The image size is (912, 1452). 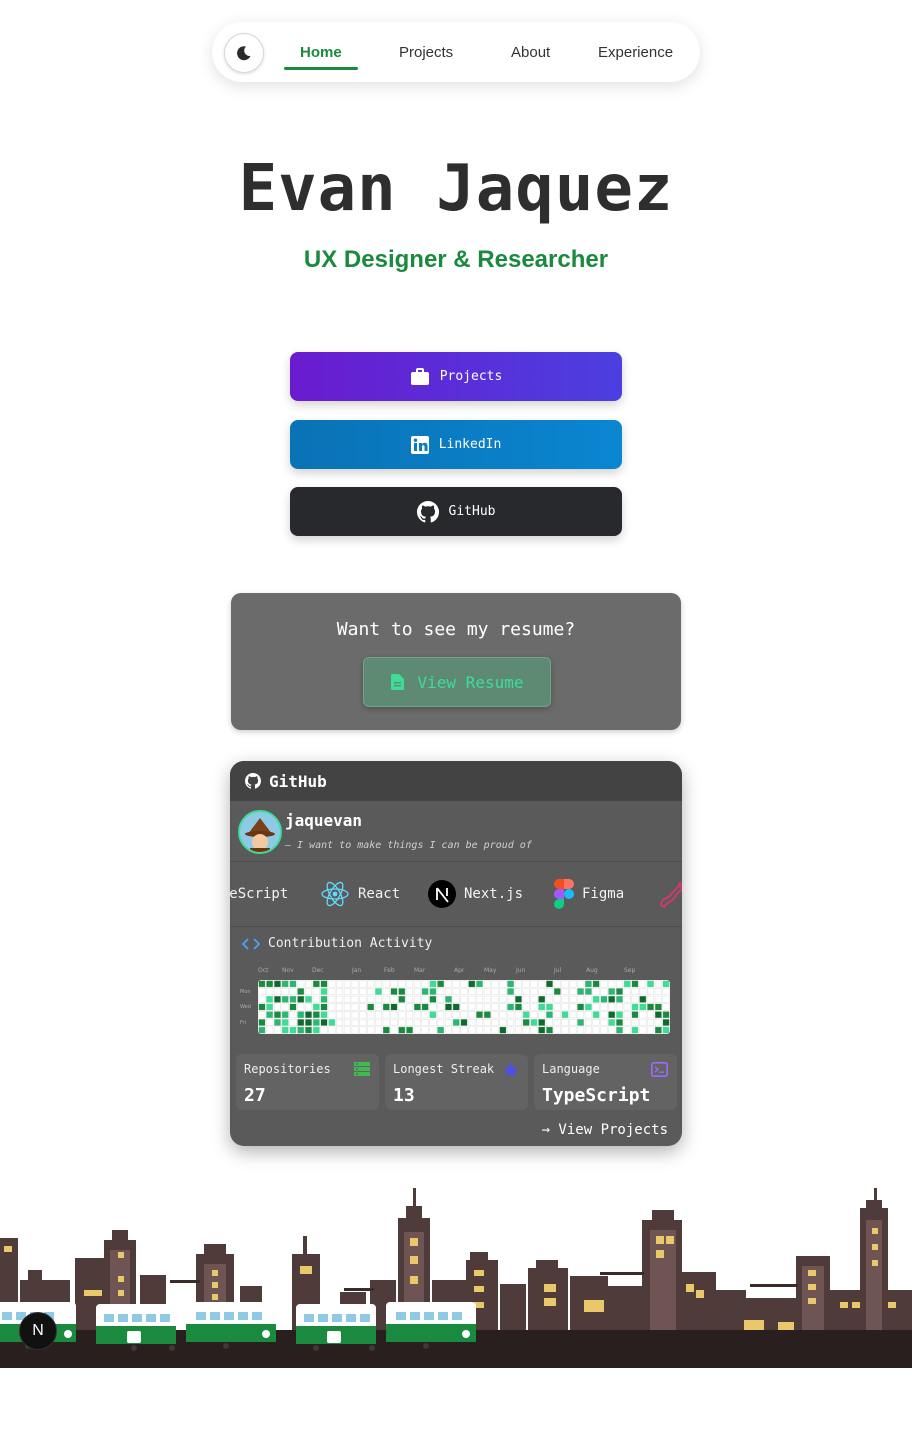 What do you see at coordinates (323, 820) in the screenshot?
I see `github-username: jaquevan` at bounding box center [323, 820].